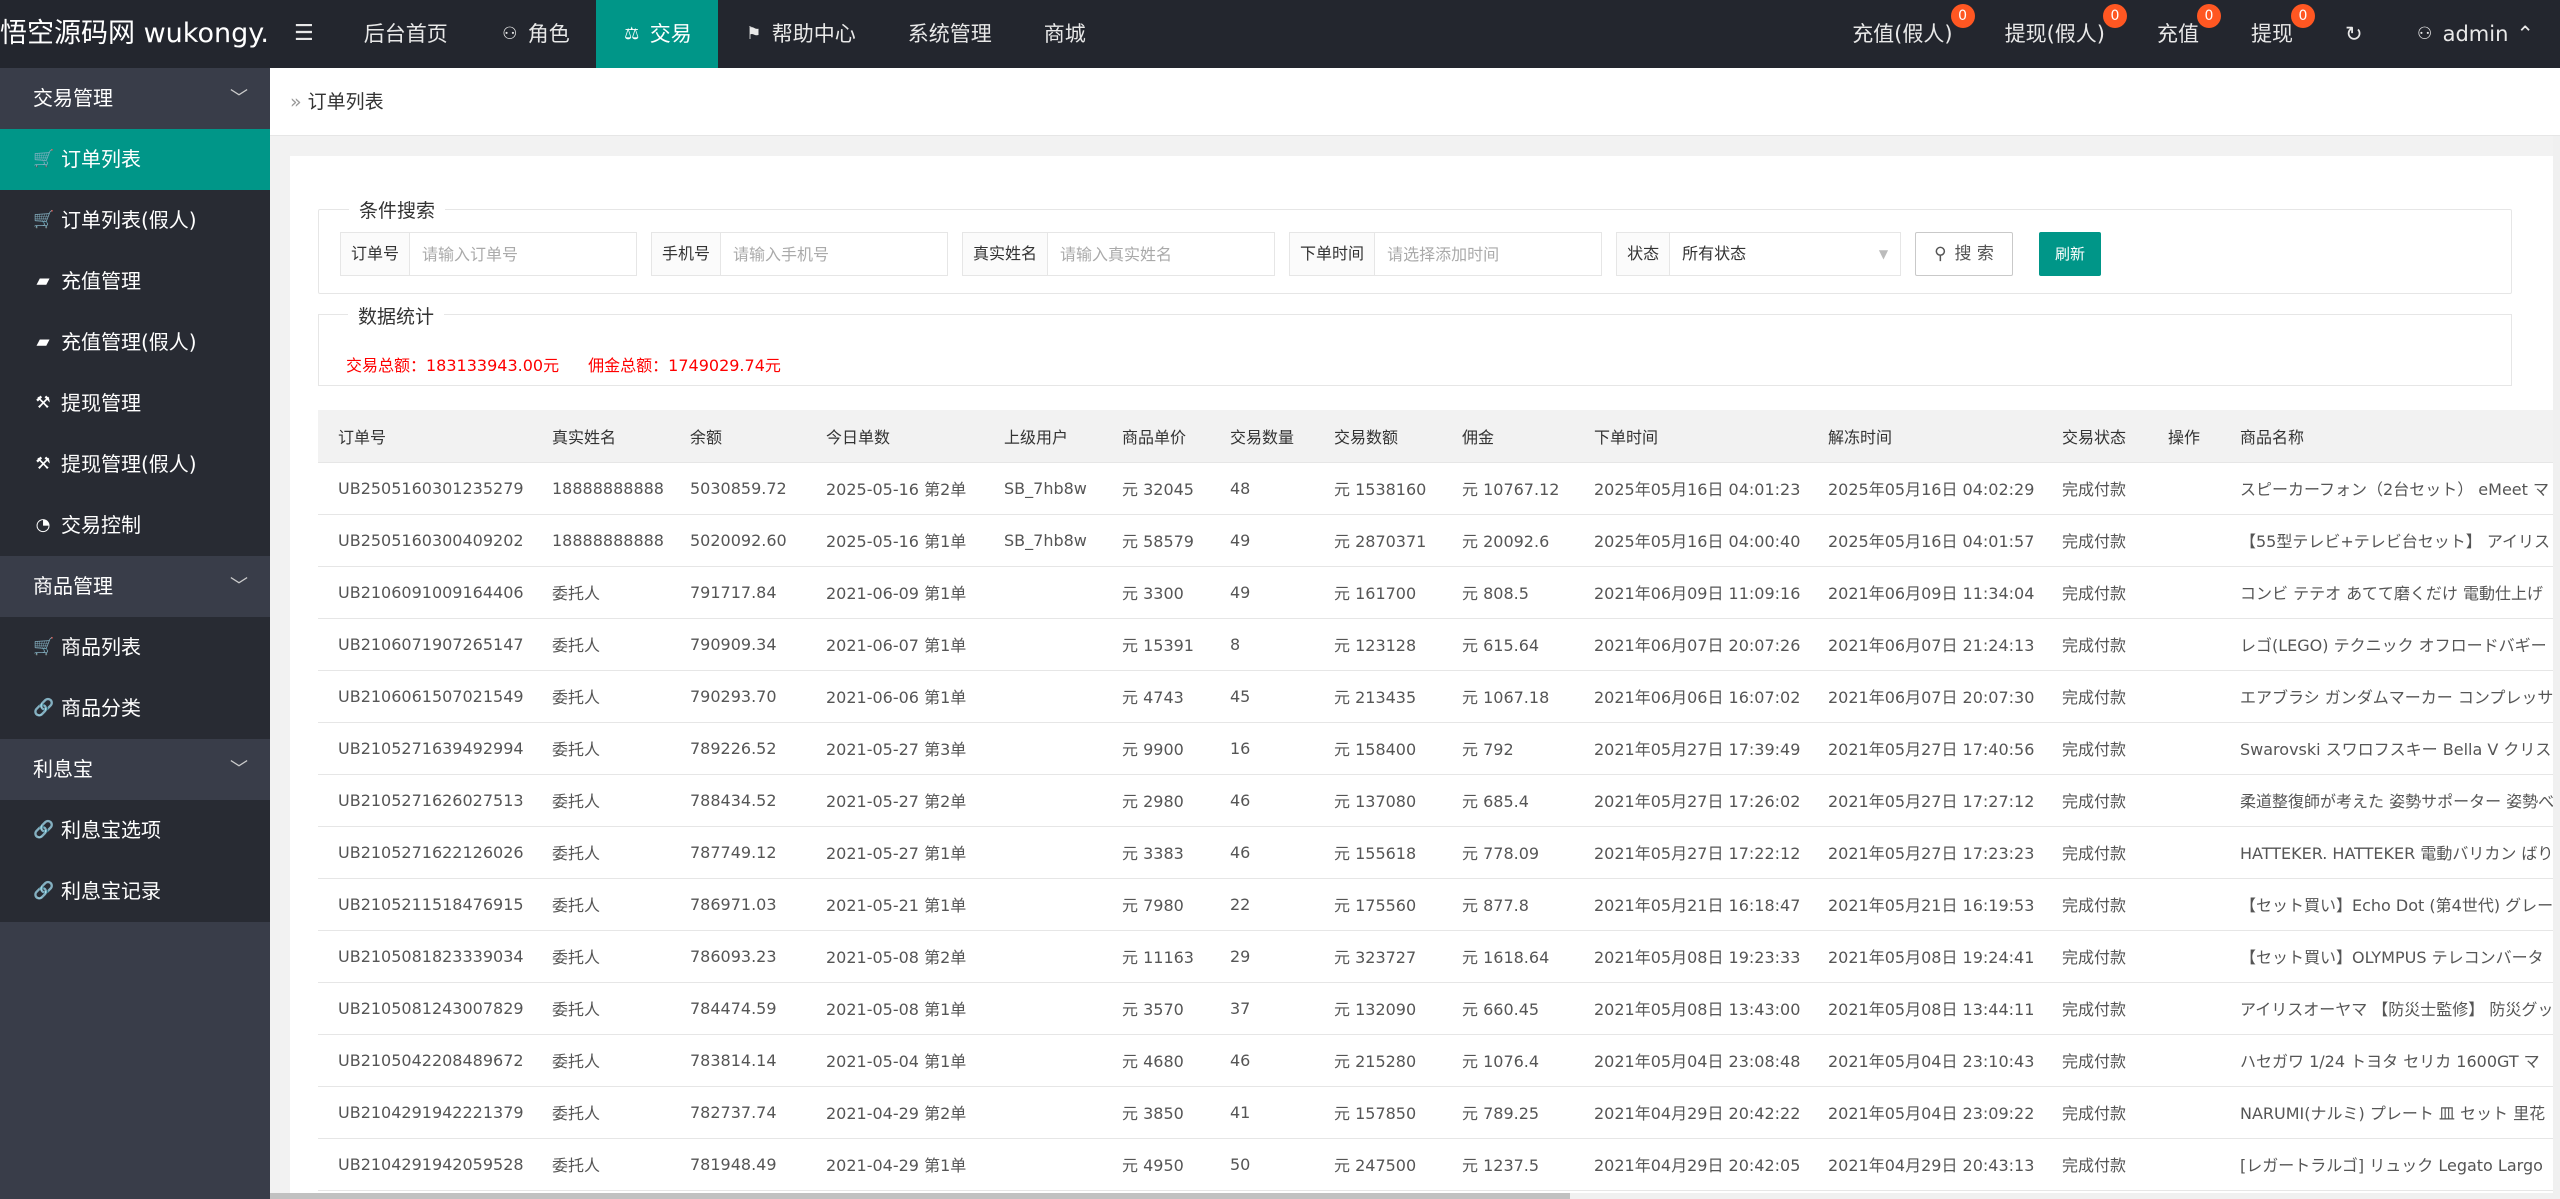 The image size is (2560, 1199). I want to click on table-cell: 2021年05月21日 16:18:47, so click(1691, 904).